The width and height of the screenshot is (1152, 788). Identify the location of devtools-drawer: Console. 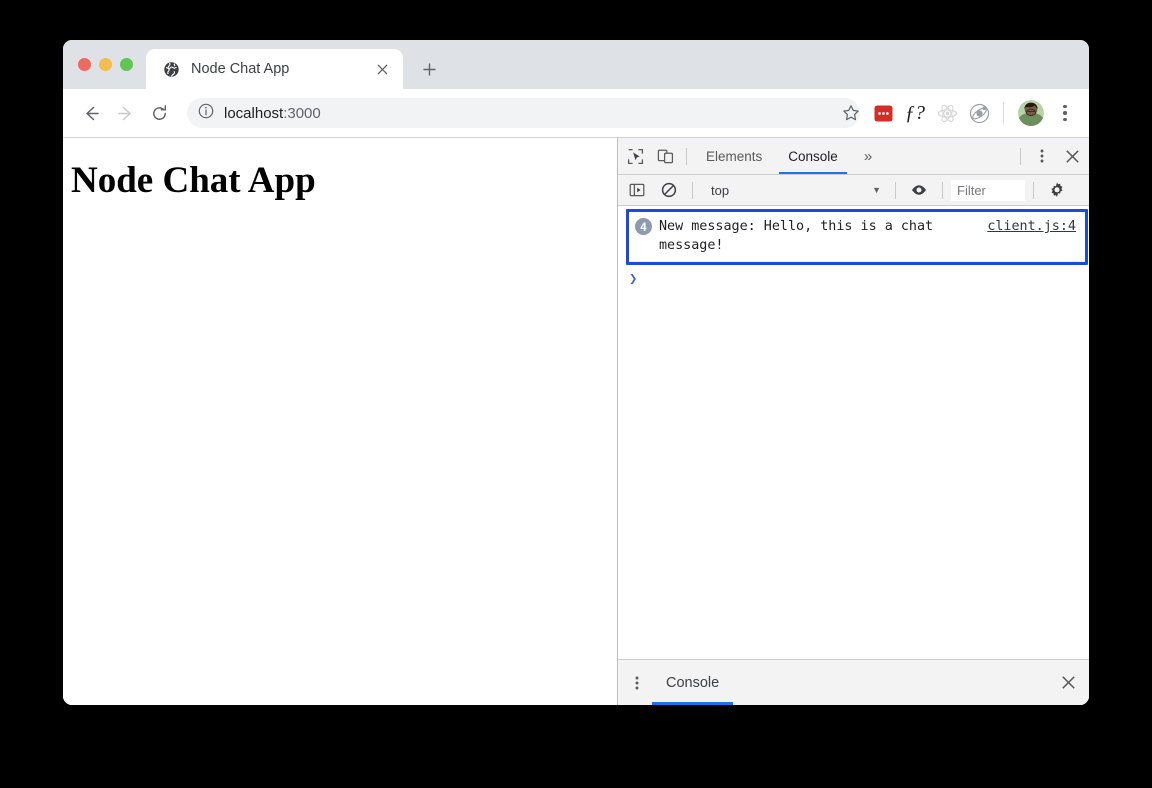
(853, 682).